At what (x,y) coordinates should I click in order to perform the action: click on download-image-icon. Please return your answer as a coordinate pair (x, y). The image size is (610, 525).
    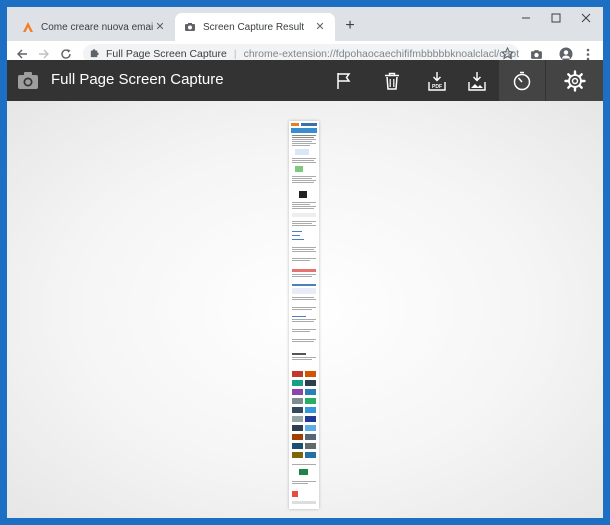
    Looking at the image, I should click on (477, 80).